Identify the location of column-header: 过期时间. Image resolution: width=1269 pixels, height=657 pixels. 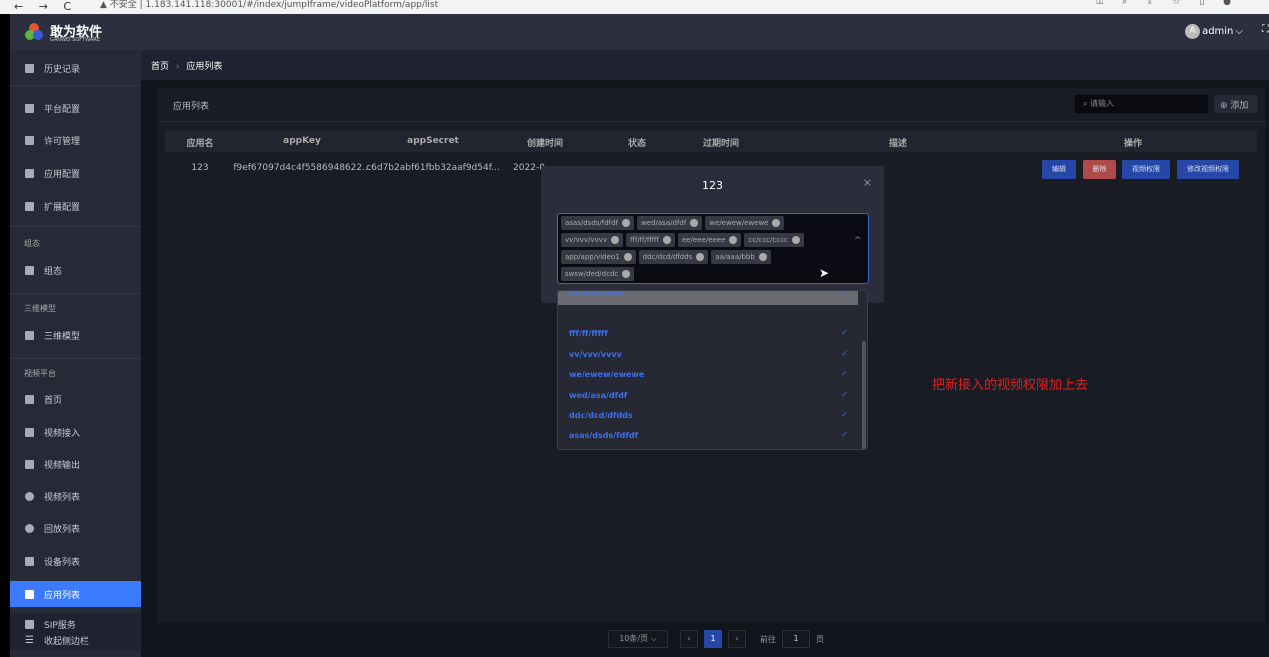
(721, 144).